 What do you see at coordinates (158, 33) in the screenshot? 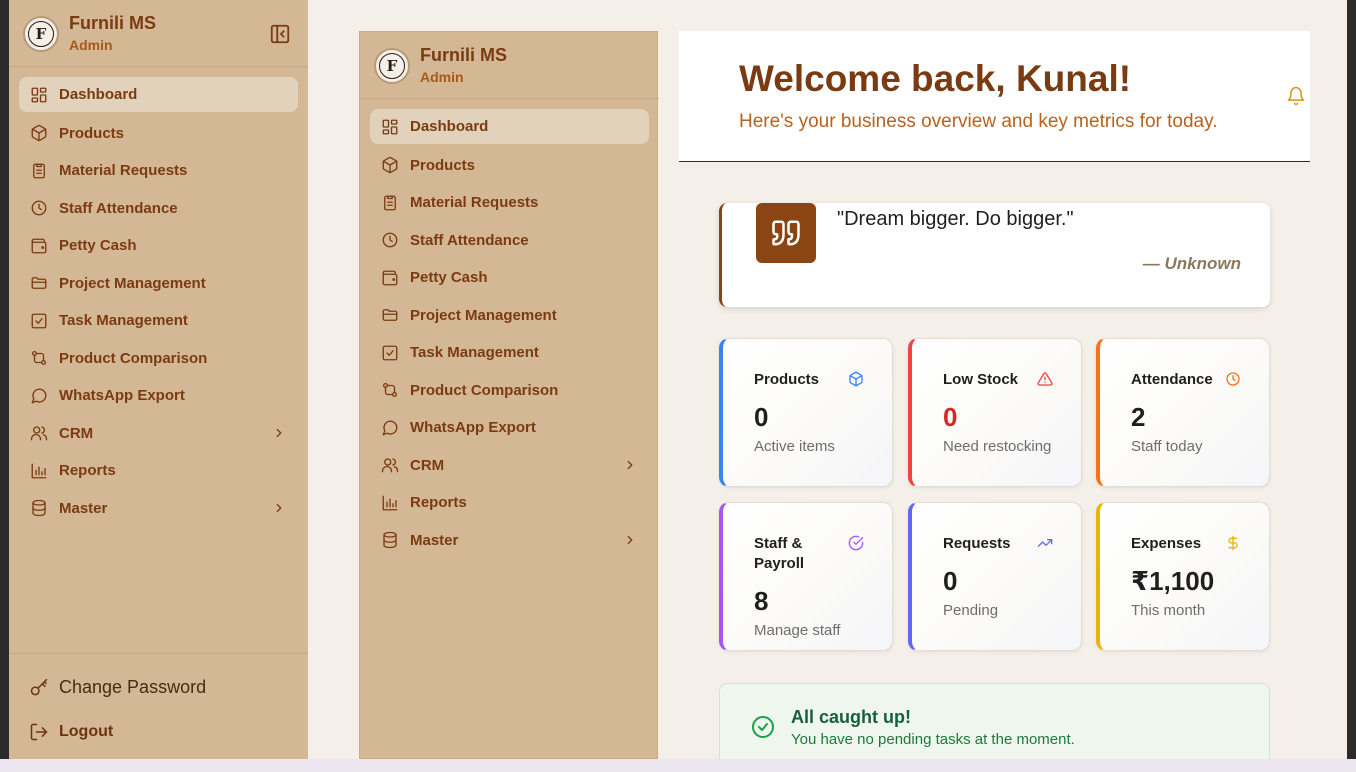
I see `sidebar-brand: F Furnili MS Admin` at bounding box center [158, 33].